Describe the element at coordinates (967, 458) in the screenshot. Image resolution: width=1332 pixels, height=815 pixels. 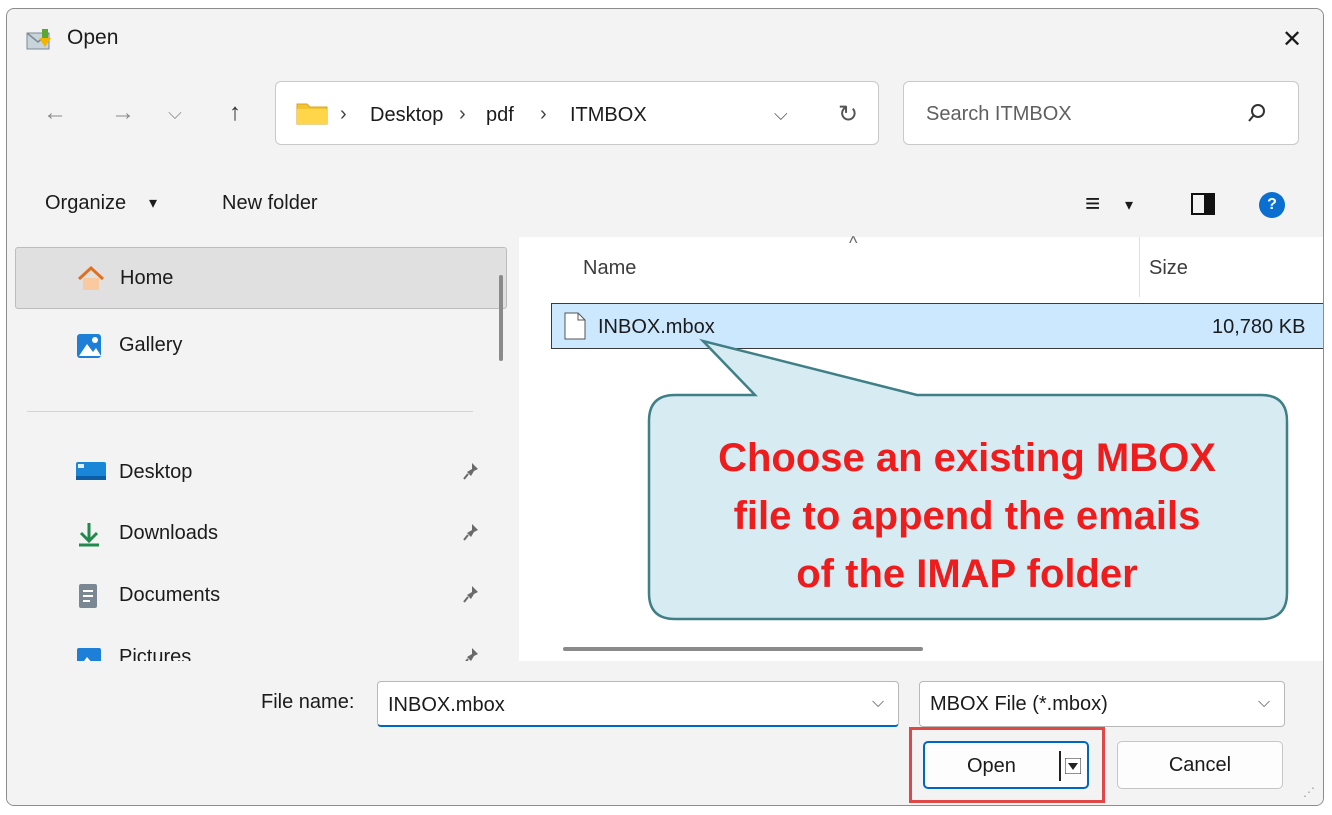
I see `callout-line: Choose an existing MBOX` at that location.